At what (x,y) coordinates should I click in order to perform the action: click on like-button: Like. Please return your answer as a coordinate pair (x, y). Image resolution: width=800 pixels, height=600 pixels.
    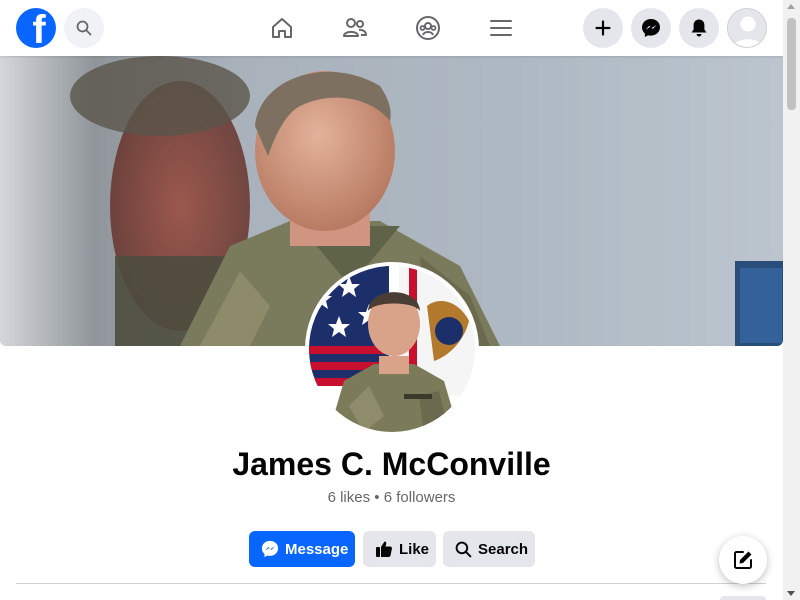
    Looking at the image, I should click on (399, 549).